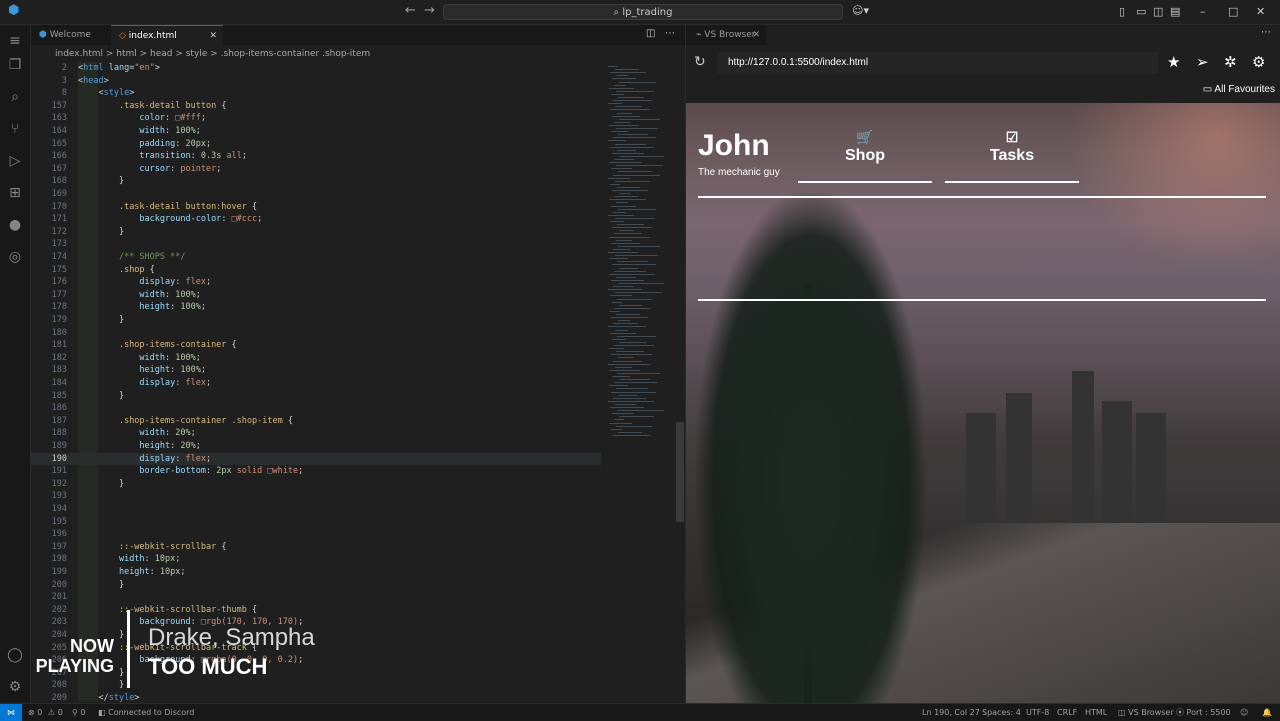 The image size is (1280, 721). Describe the element at coordinates (1175, 11) in the screenshot. I see `layout-customize-icon: ▤` at that location.